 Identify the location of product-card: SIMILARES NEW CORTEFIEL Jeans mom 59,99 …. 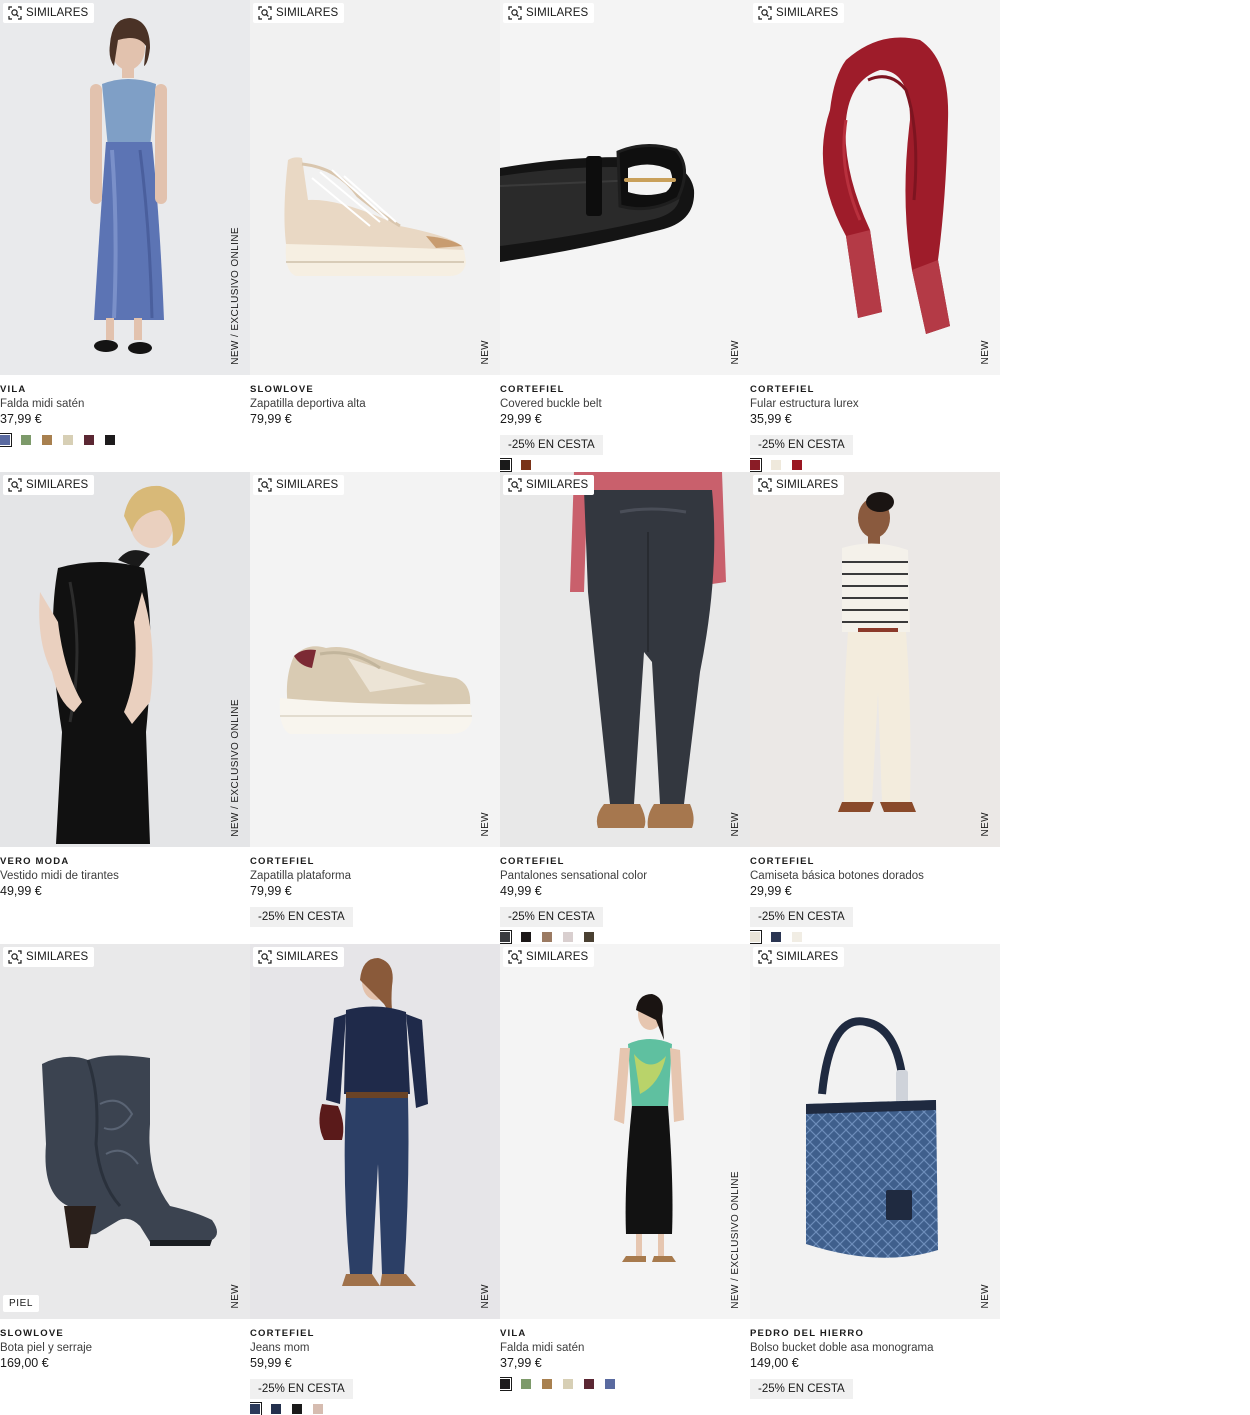
(375, 1179).